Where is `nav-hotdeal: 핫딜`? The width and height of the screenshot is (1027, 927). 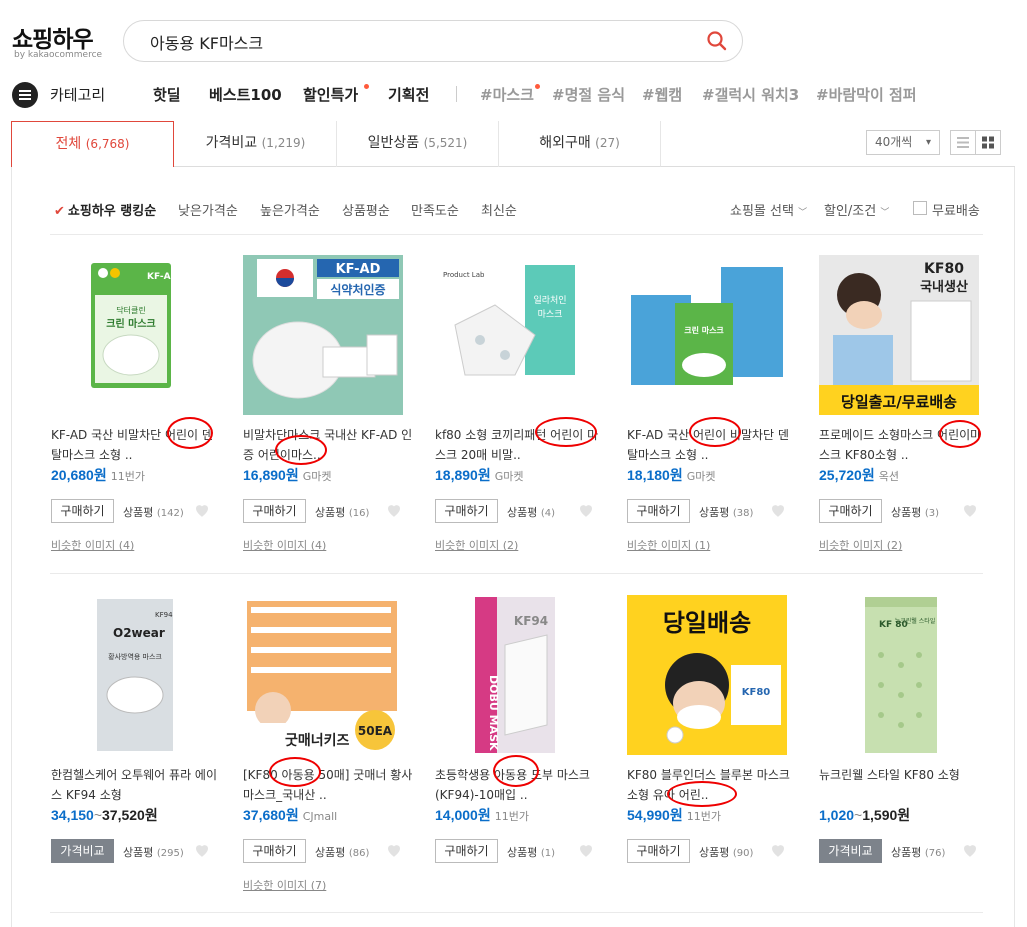
nav-hotdeal: 핫딜 is located at coordinates (167, 94).